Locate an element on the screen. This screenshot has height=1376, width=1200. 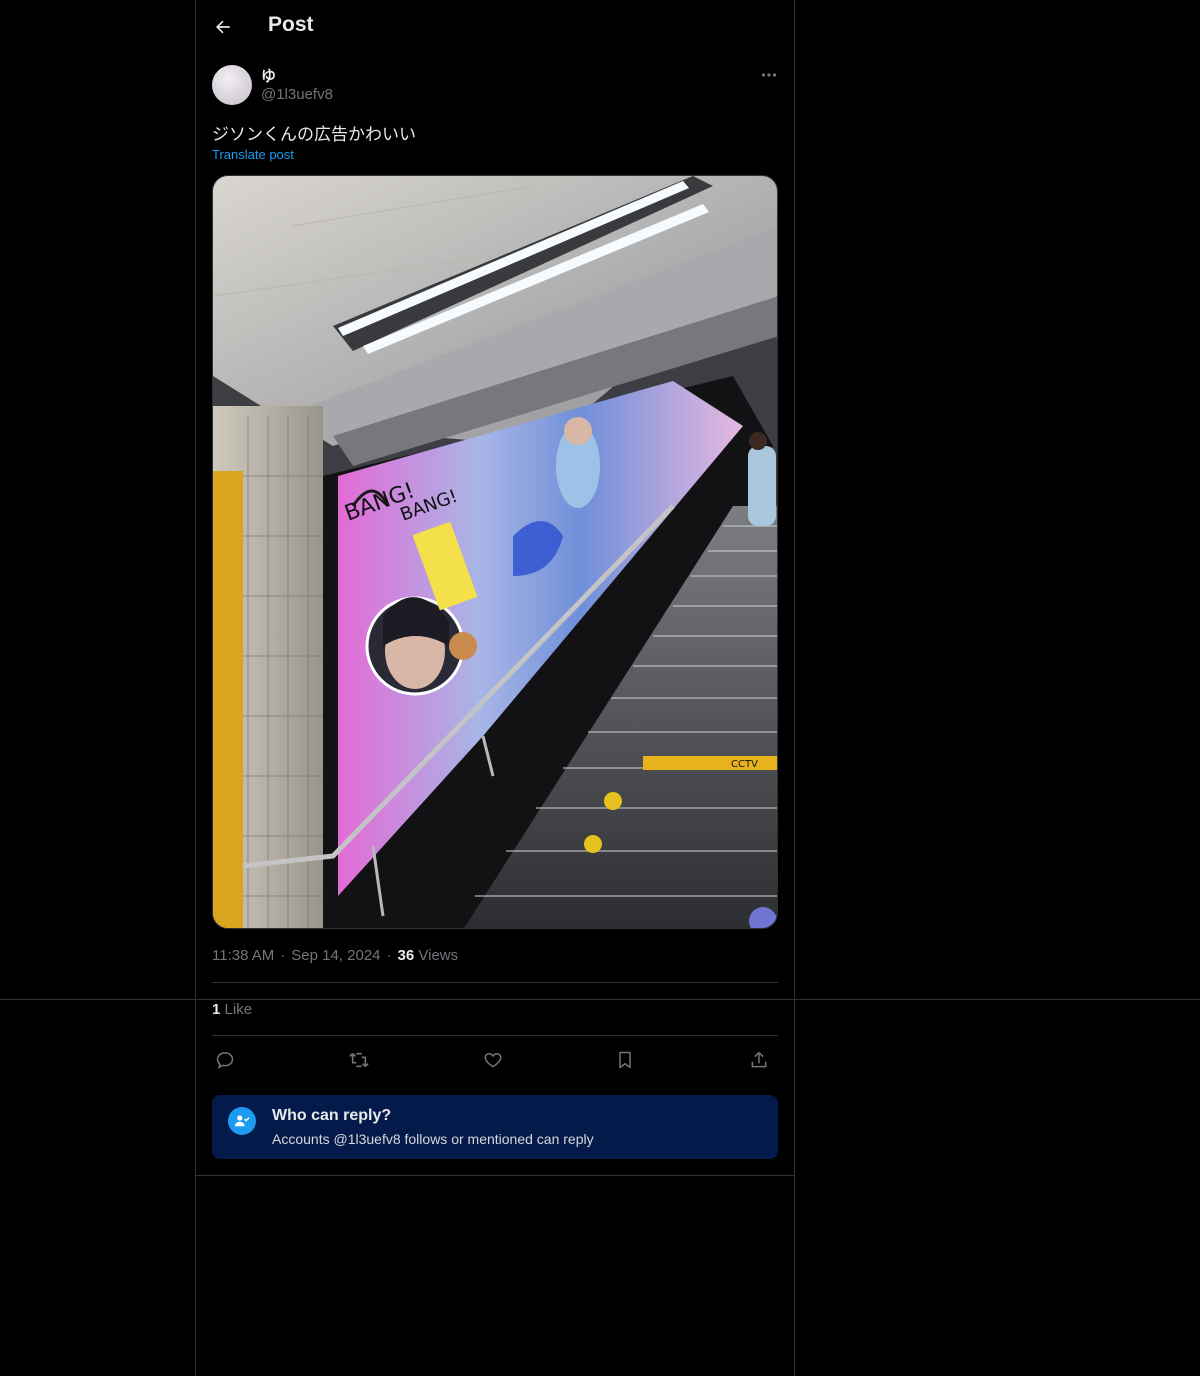
views-count: 36 is located at coordinates (406, 955).